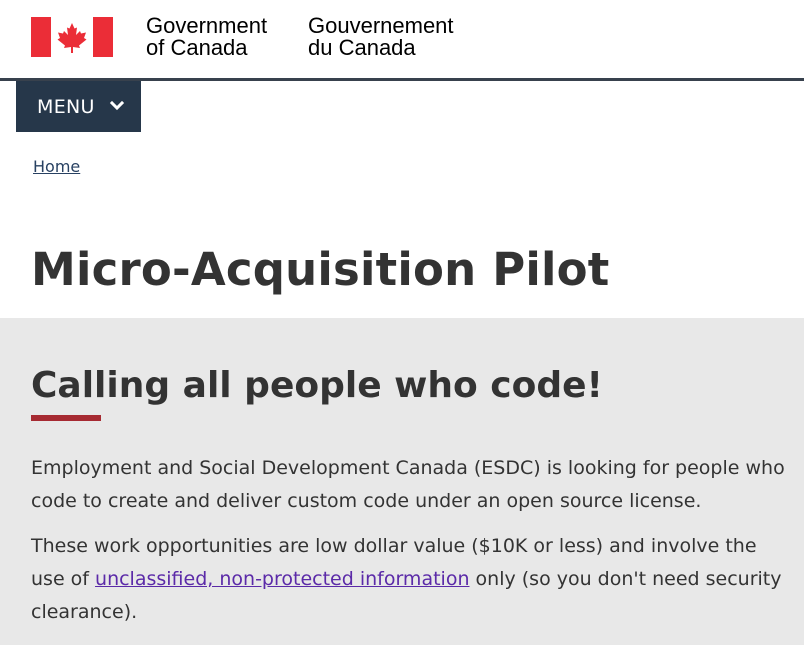  I want to click on wordmark-en-line1: Government, so click(207, 25).